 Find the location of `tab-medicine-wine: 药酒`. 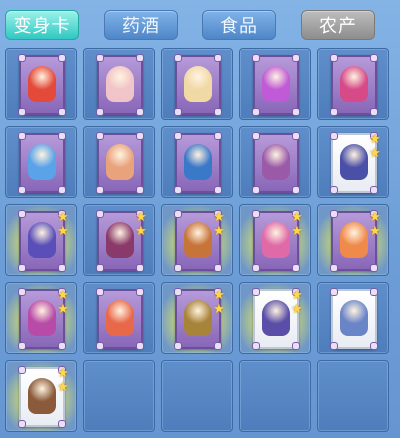

tab-medicine-wine: 药酒 is located at coordinates (141, 25).